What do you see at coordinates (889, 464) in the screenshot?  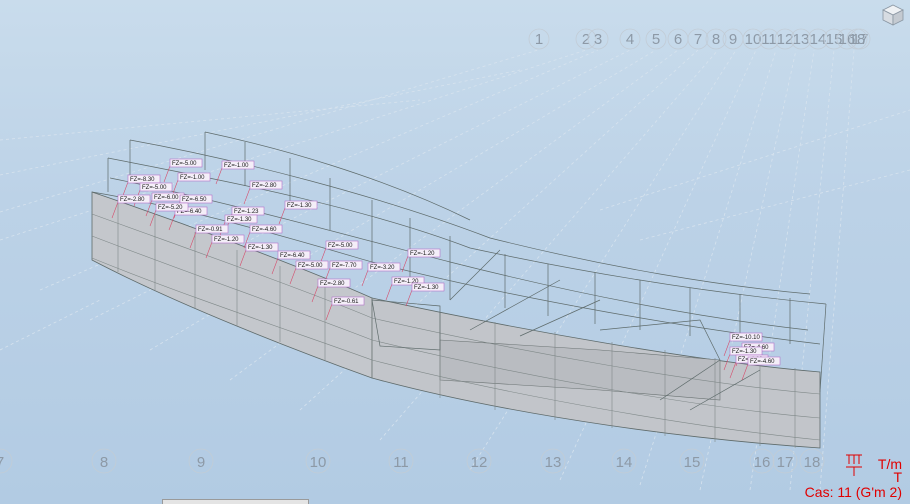 I see `legend-unit-line: T/m` at bounding box center [889, 464].